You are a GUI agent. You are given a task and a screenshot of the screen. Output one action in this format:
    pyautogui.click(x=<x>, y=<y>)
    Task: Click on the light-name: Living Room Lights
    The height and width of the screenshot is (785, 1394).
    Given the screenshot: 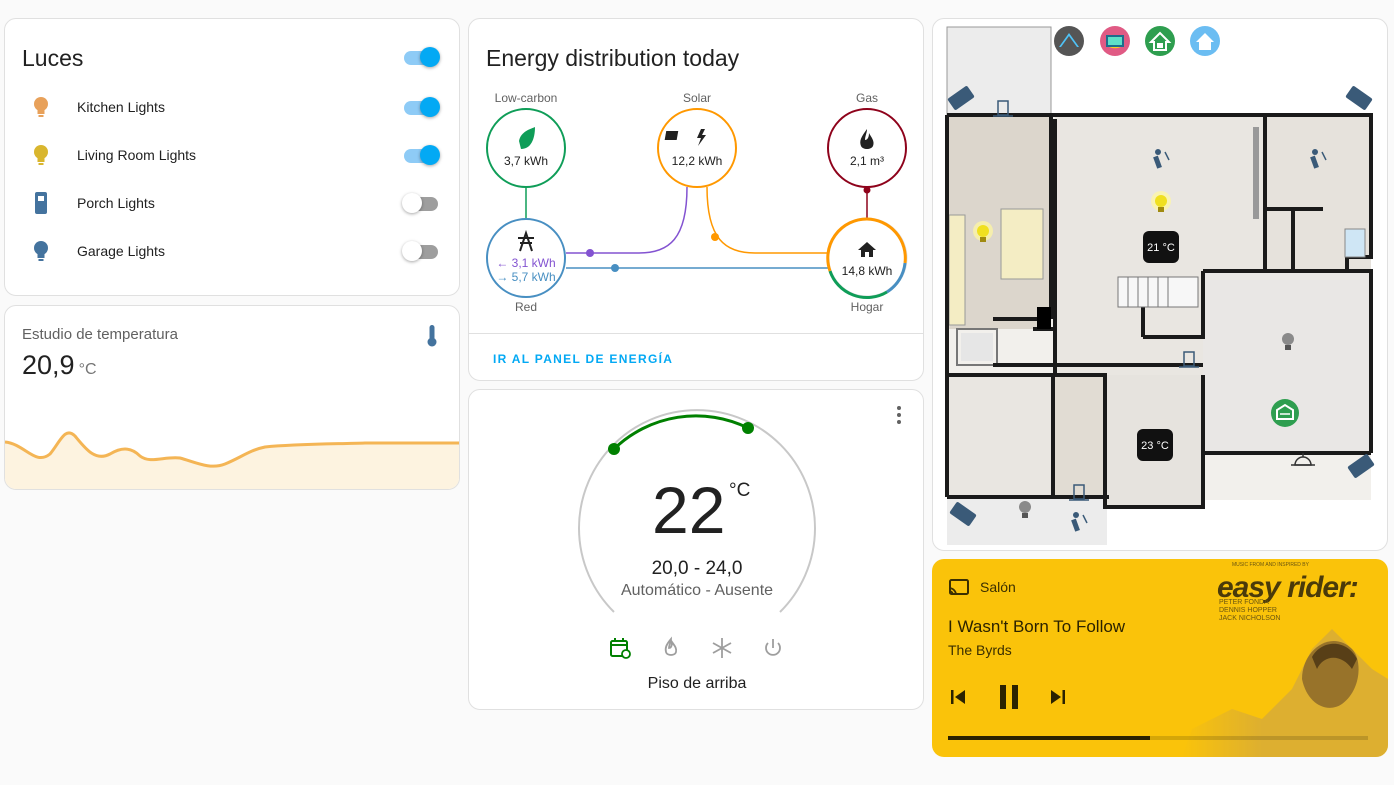 What is the action you would take?
    pyautogui.click(x=137, y=155)
    